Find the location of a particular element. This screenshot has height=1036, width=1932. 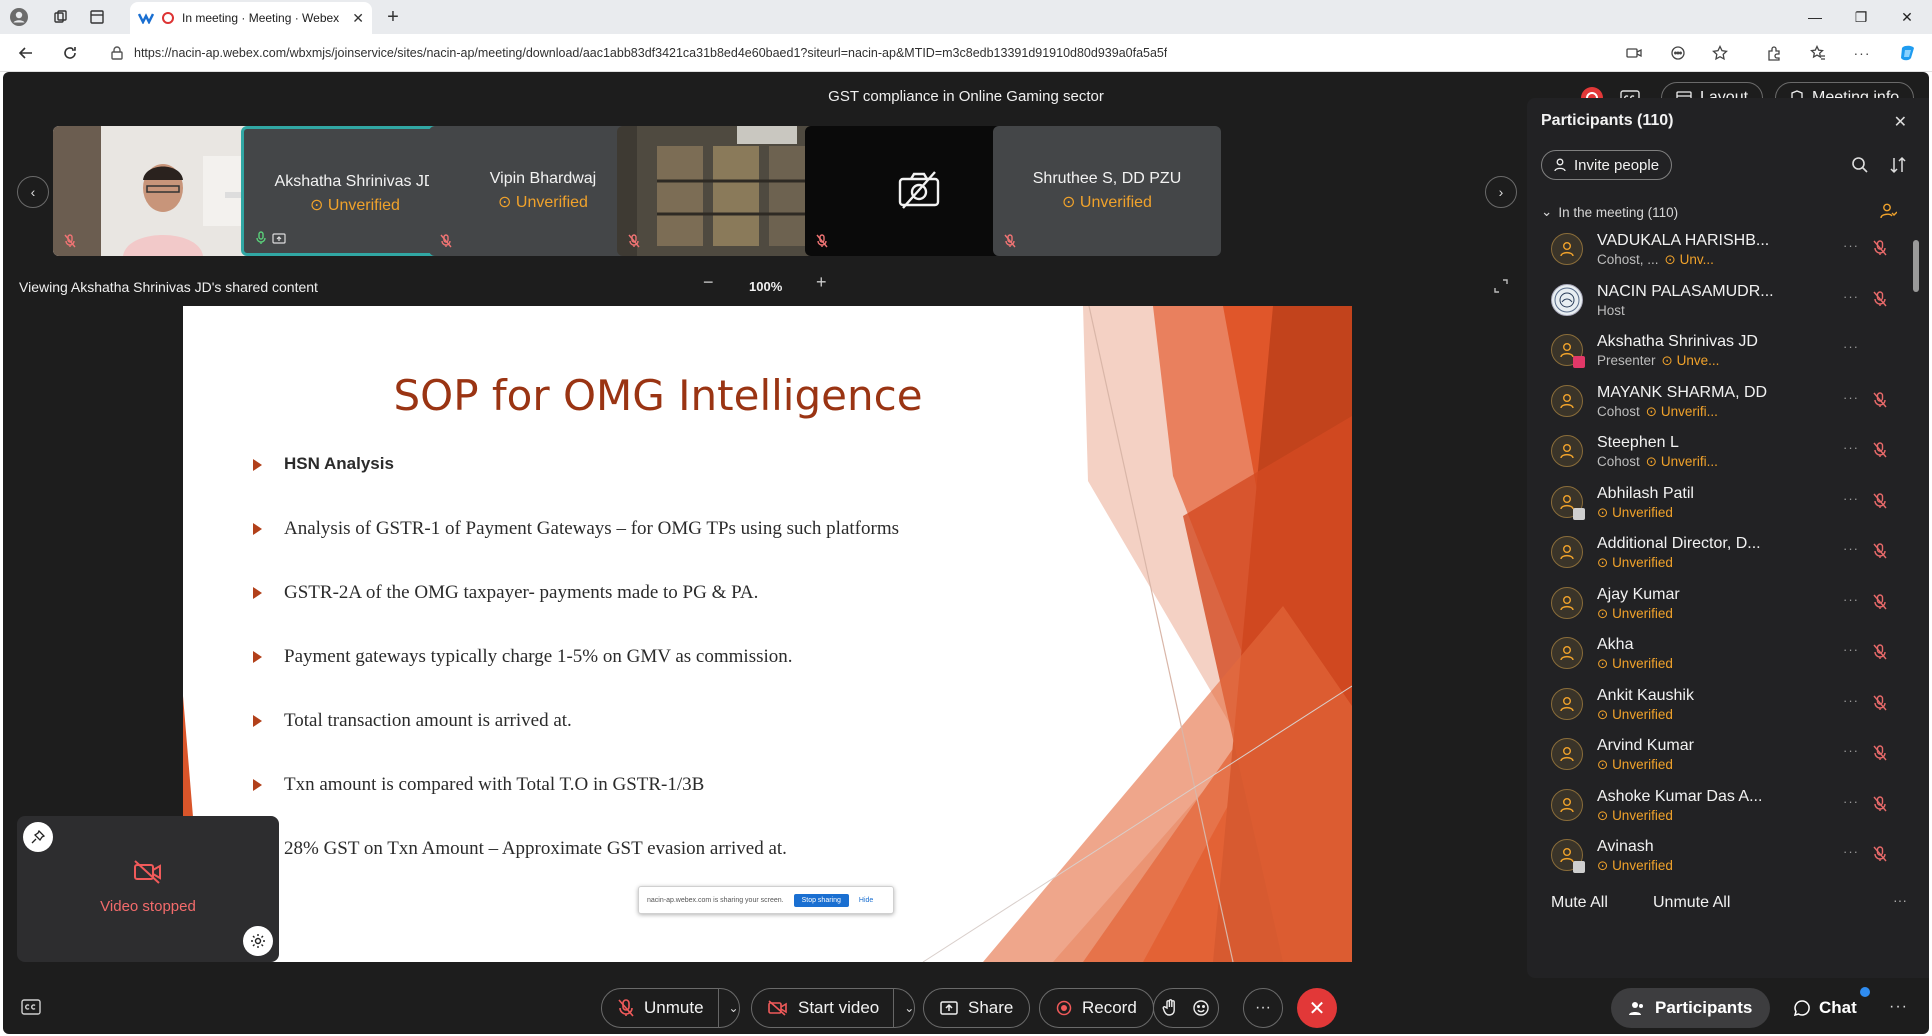

participant-row: Avinash ⊙ Unverified ··· is located at coordinates (1717, 857).